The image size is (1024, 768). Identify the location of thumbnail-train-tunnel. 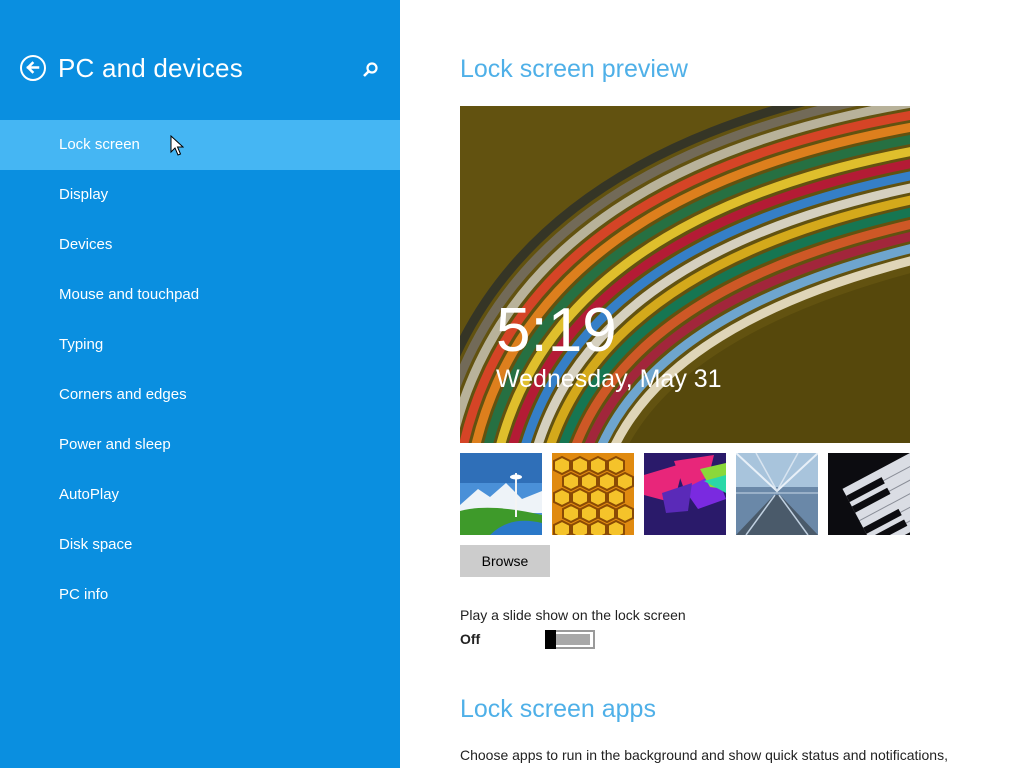
(777, 494).